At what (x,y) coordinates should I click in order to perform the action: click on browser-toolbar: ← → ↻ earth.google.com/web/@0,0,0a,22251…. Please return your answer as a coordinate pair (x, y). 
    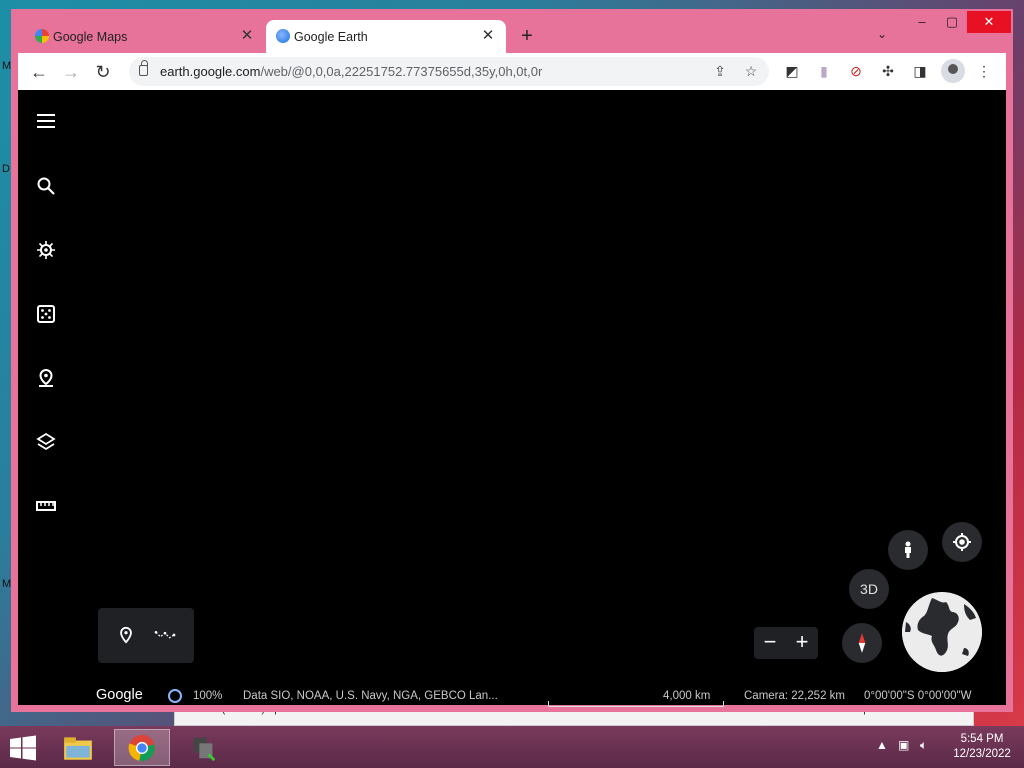
    Looking at the image, I should click on (512, 71).